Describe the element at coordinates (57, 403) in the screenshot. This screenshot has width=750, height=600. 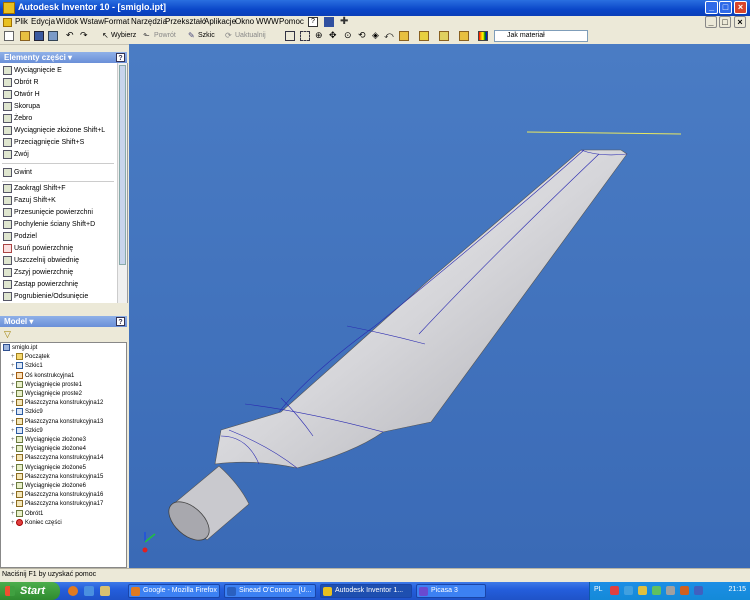
I see `tree-node: + Płaszczyzna konstrukcyjna12` at that location.